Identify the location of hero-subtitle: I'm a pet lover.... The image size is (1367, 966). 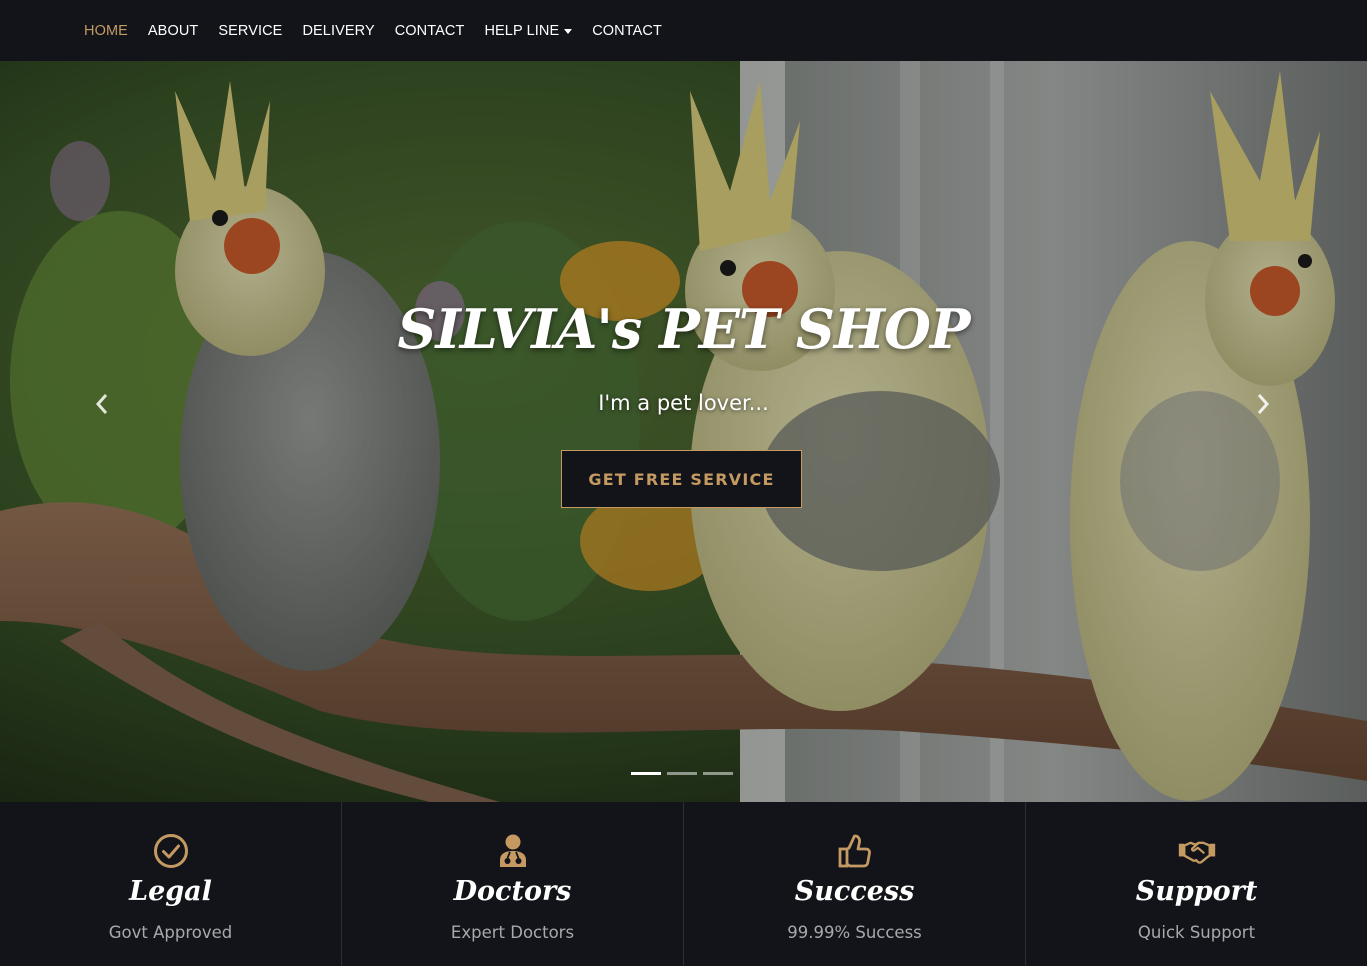
(683, 403).